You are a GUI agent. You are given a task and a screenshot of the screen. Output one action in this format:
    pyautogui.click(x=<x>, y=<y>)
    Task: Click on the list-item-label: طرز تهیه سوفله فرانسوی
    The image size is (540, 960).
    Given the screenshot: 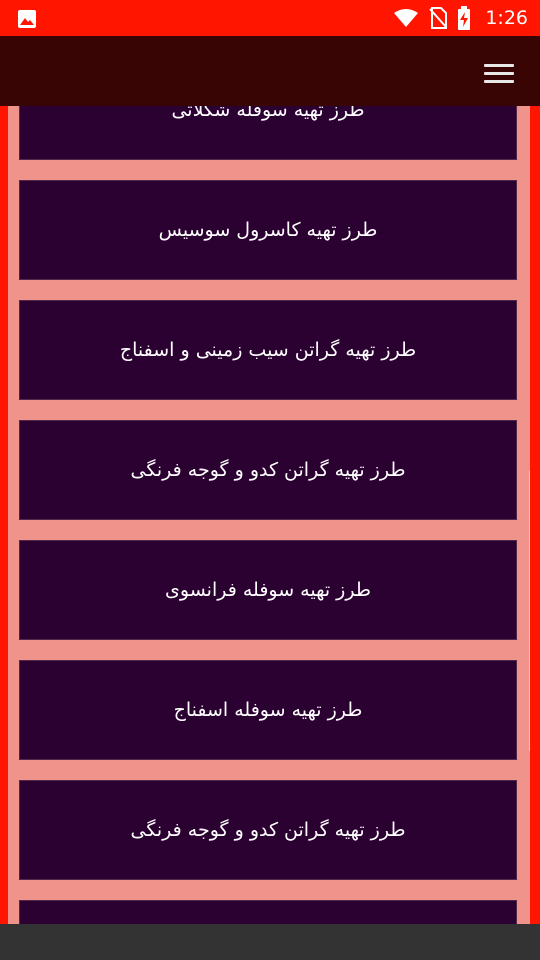 What is the action you would take?
    pyautogui.click(x=268, y=590)
    